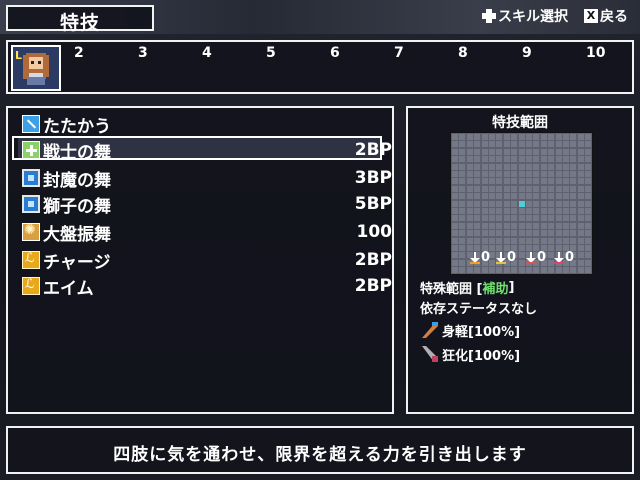 This screenshot has width=640, height=480. Describe the element at coordinates (207, 150) in the screenshot. I see `skill-row-selected: 戦士の舞 2BP` at that location.